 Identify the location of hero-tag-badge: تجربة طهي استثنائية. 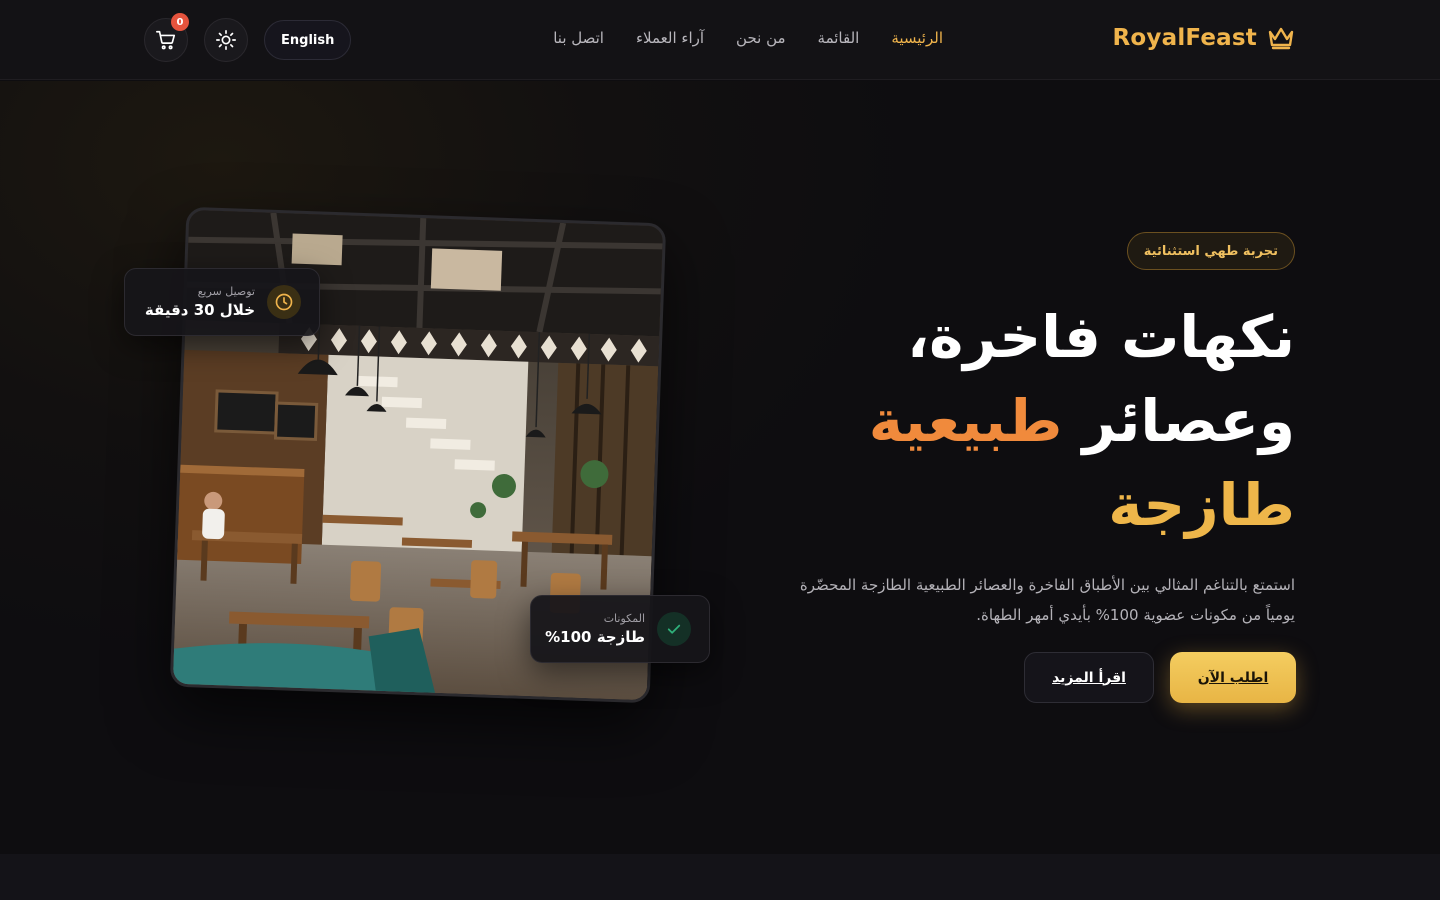
(1210, 251).